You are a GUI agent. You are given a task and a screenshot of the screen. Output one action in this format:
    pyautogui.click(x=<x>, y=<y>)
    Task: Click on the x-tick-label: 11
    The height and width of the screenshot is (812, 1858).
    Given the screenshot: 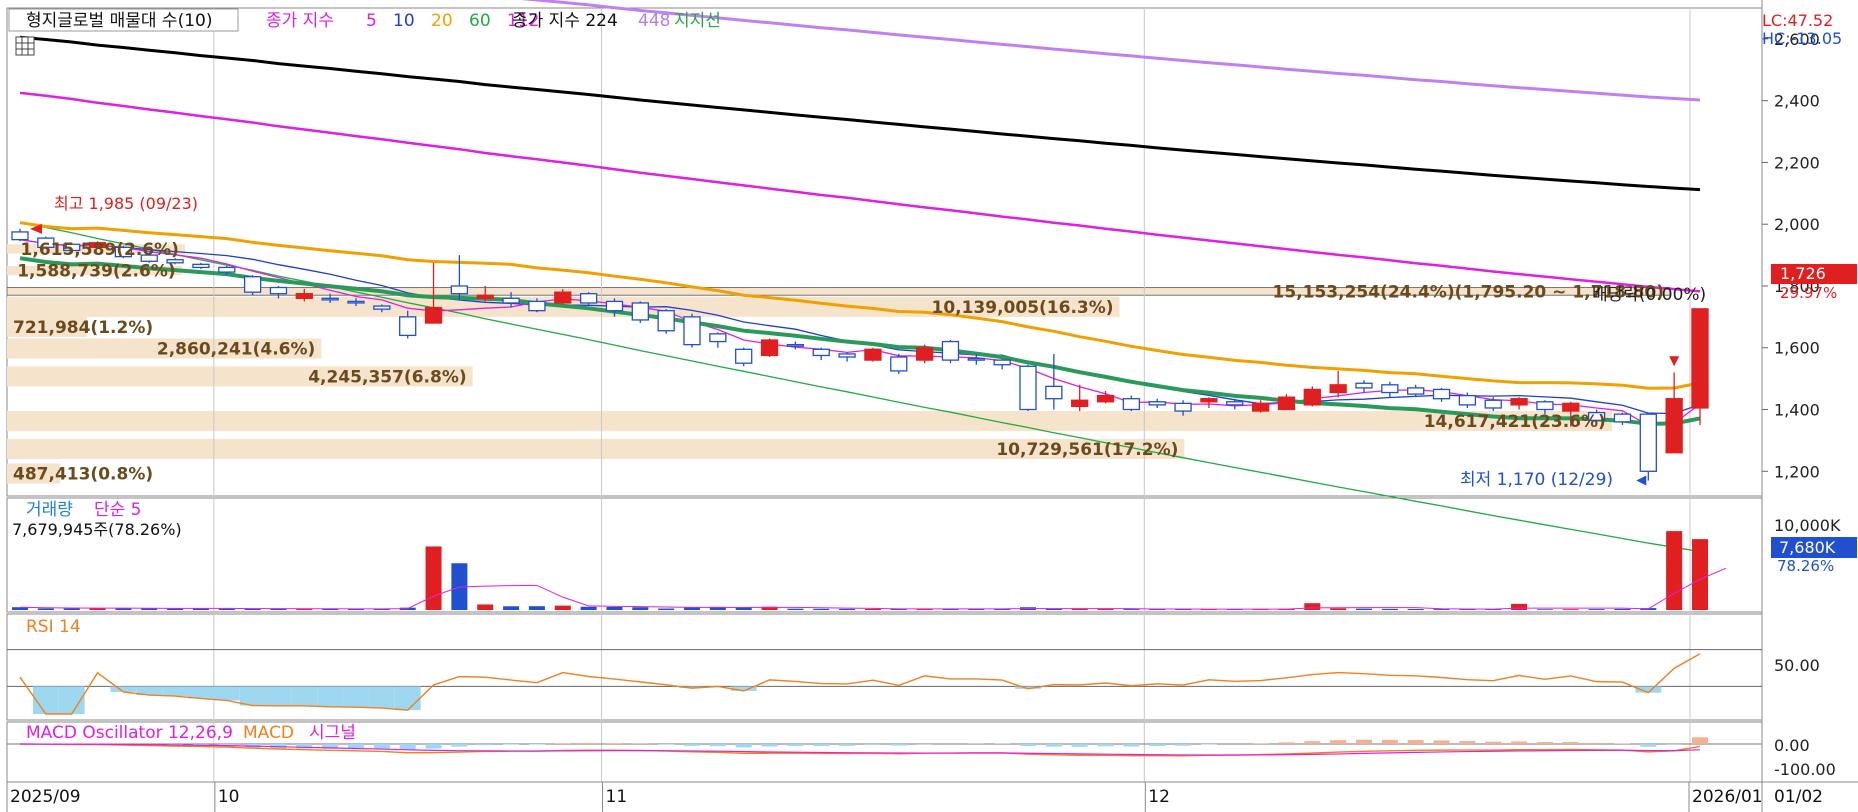 What is the action you would take?
    pyautogui.click(x=617, y=797)
    